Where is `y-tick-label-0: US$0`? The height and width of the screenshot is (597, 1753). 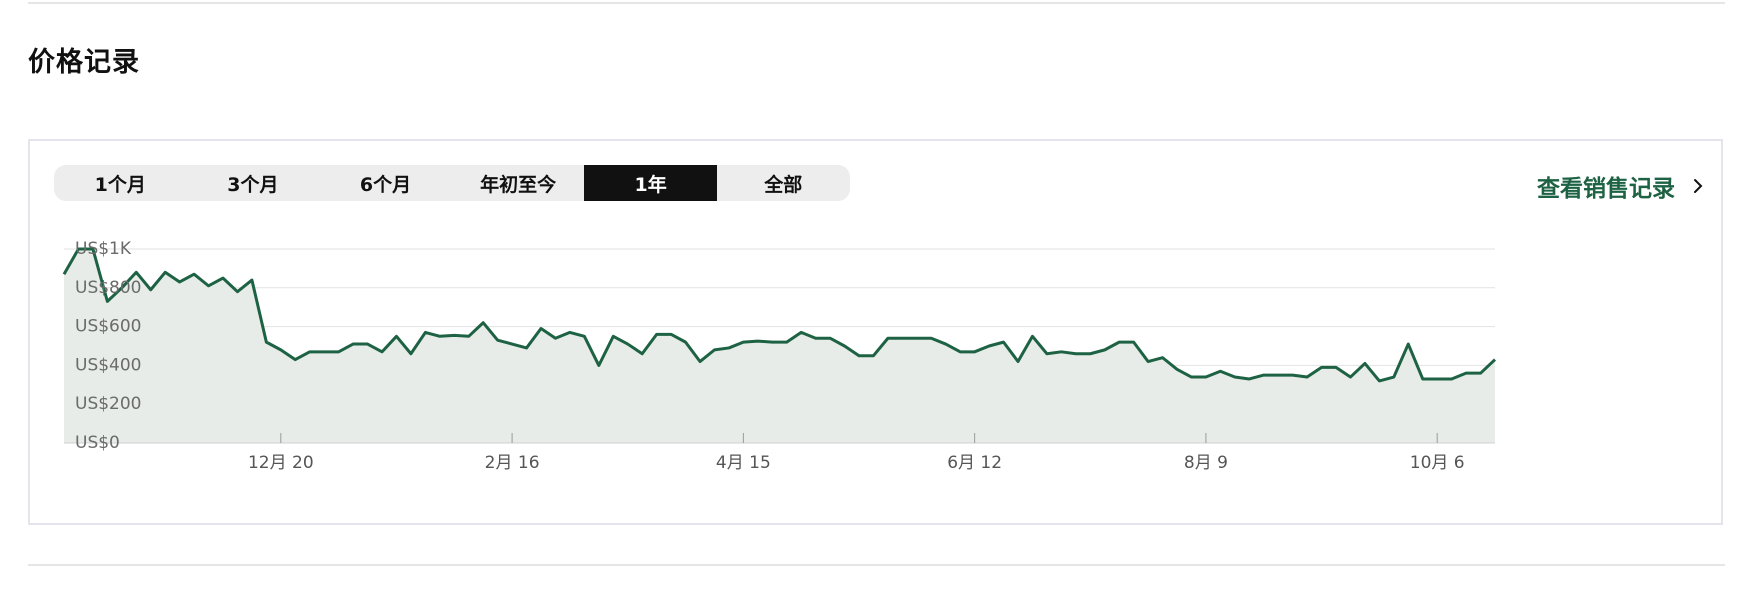 y-tick-label-0: US$0 is located at coordinates (97, 443).